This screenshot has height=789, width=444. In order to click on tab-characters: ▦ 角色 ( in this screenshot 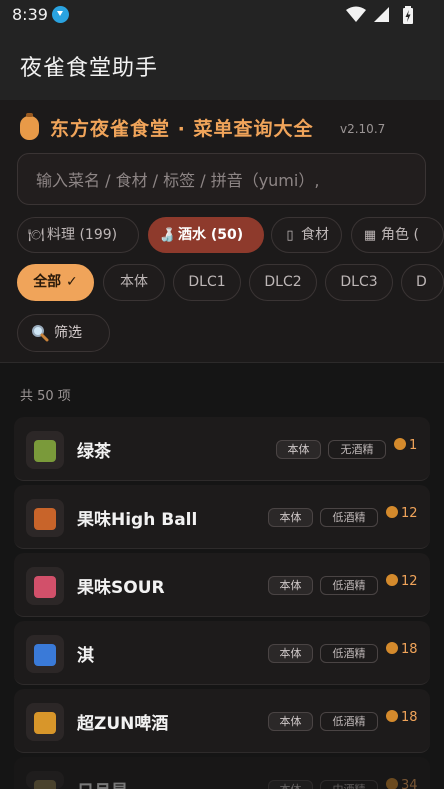, I will do `click(397, 235)`.